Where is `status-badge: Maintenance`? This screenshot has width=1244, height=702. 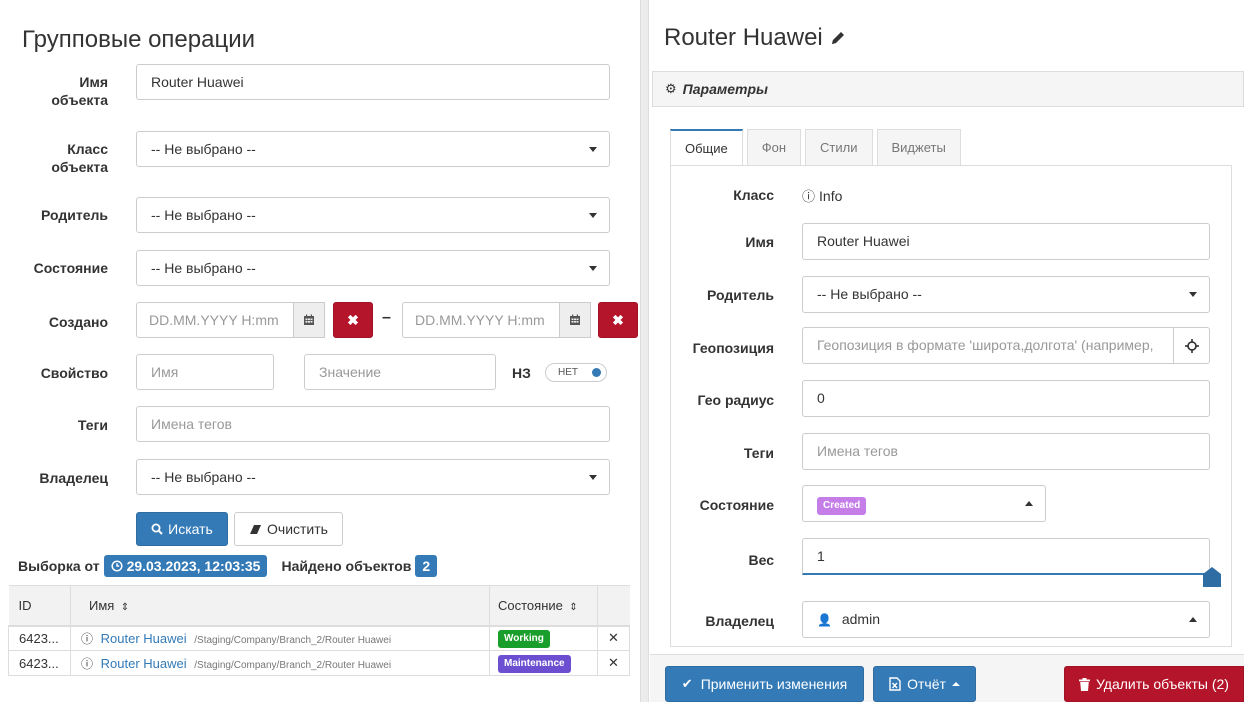
status-badge: Maintenance is located at coordinates (534, 663).